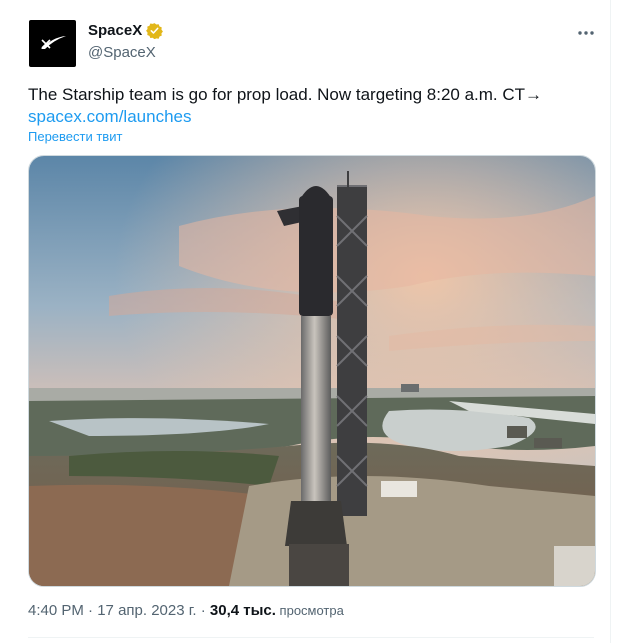 Image resolution: width=619 pixels, height=643 pixels. What do you see at coordinates (109, 116) in the screenshot?
I see `tweet-link: spacex.com/launches` at bounding box center [109, 116].